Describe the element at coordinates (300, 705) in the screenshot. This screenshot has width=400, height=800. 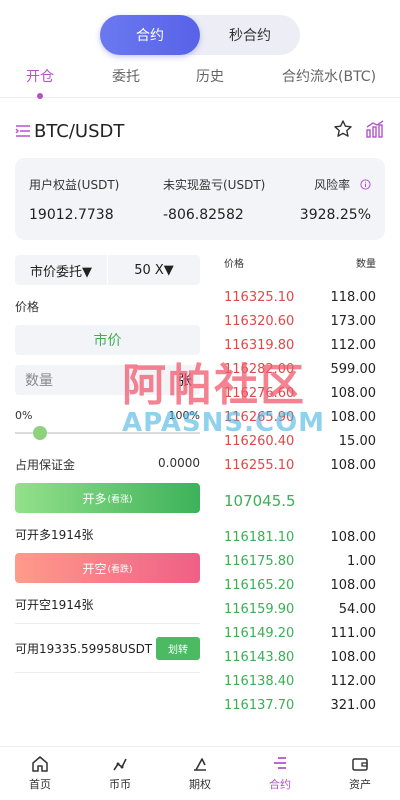
I see `bid-row: 116137.70 321.00` at that location.